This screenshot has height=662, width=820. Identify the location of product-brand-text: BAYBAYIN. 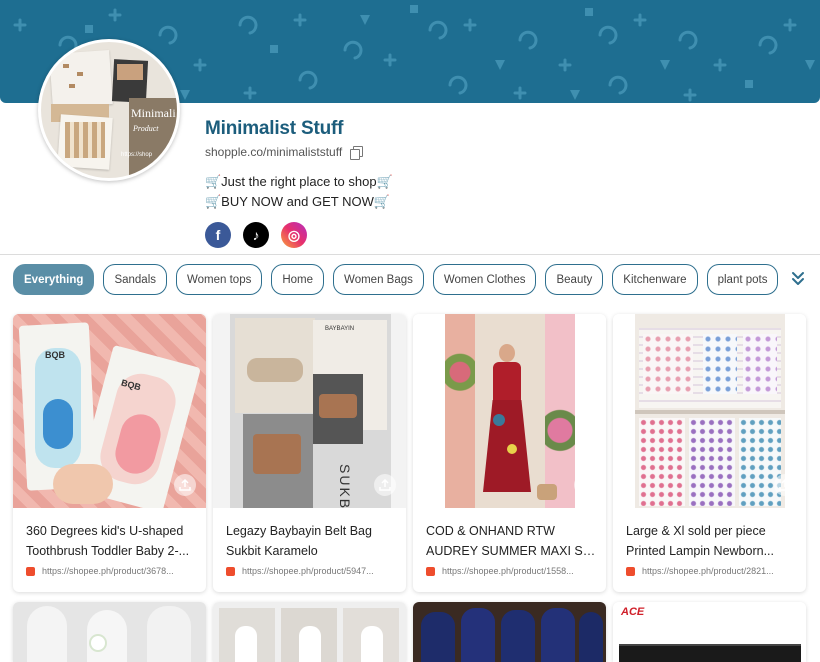
(340, 329).